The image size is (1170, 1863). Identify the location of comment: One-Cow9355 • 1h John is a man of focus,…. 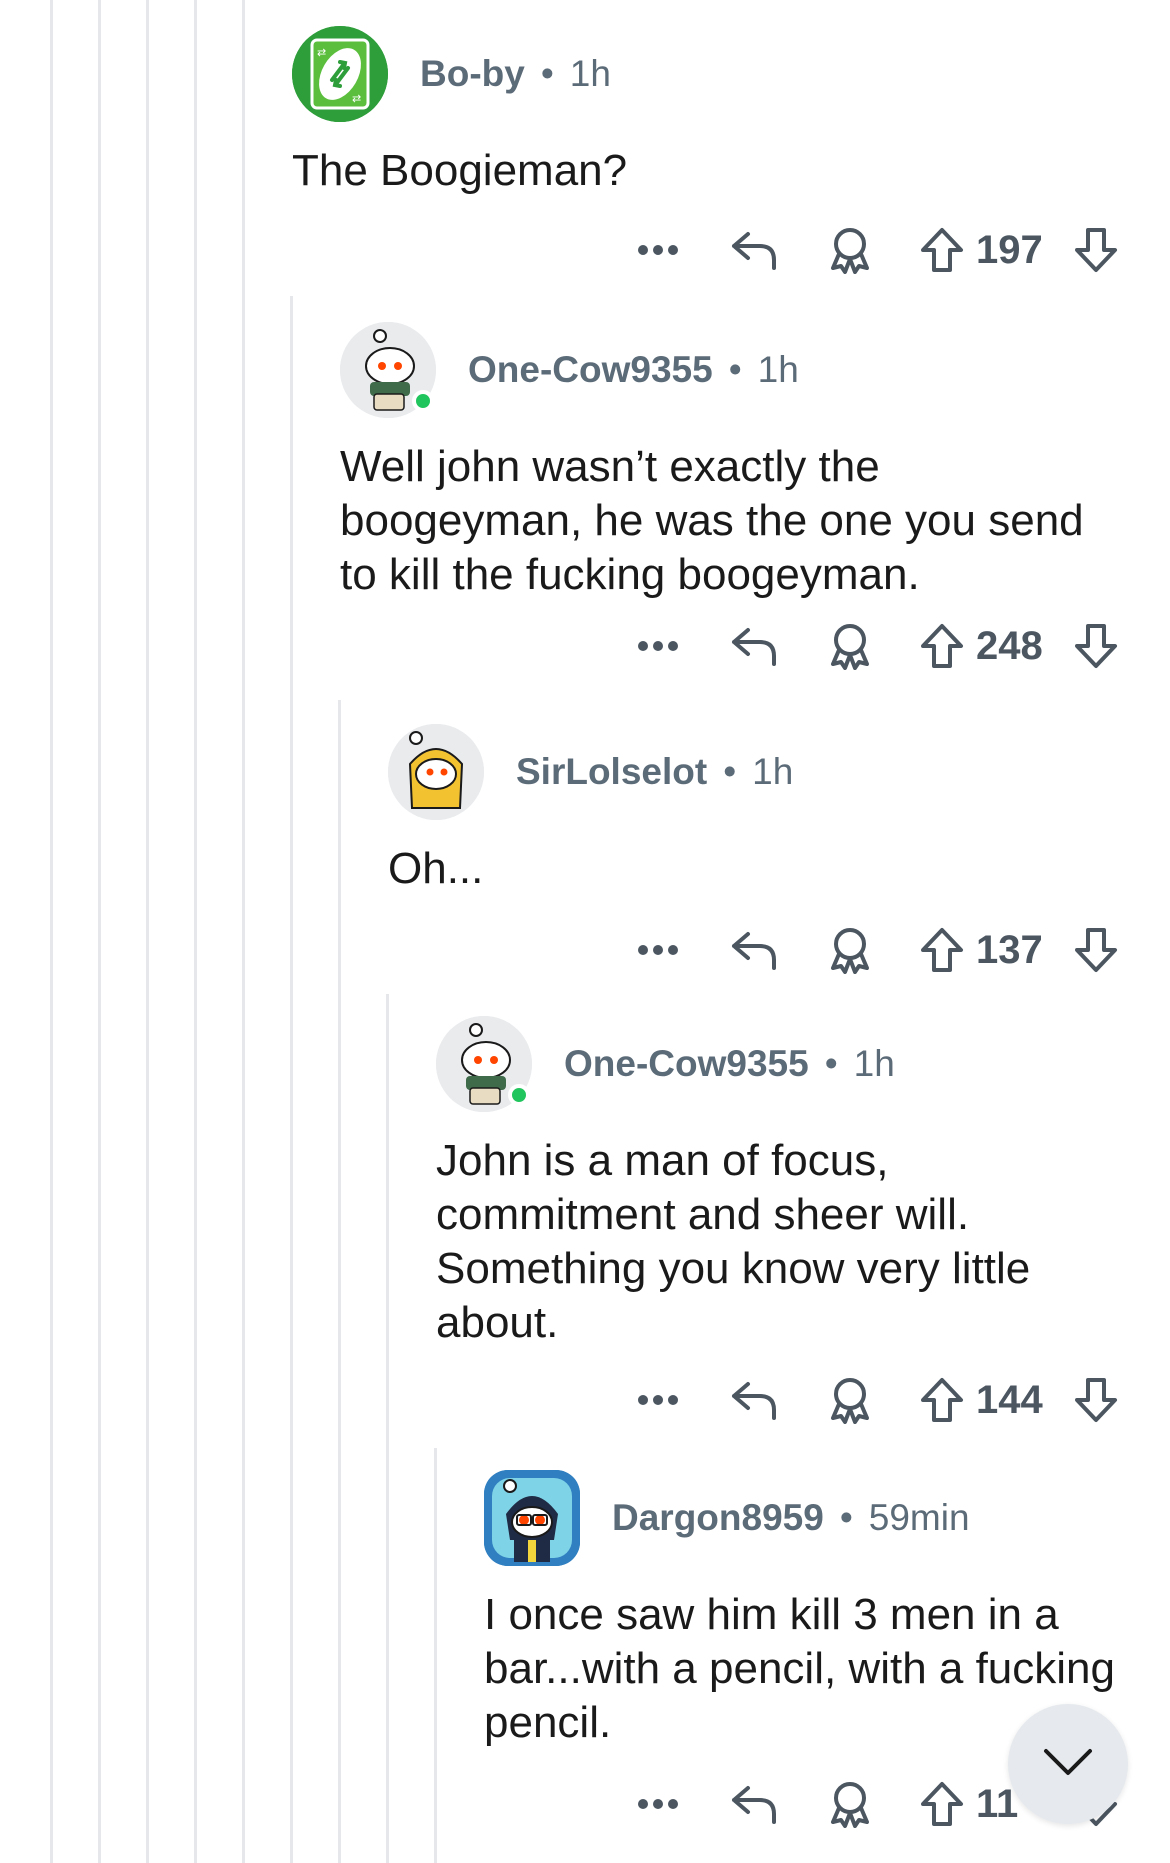
(779, 1221).